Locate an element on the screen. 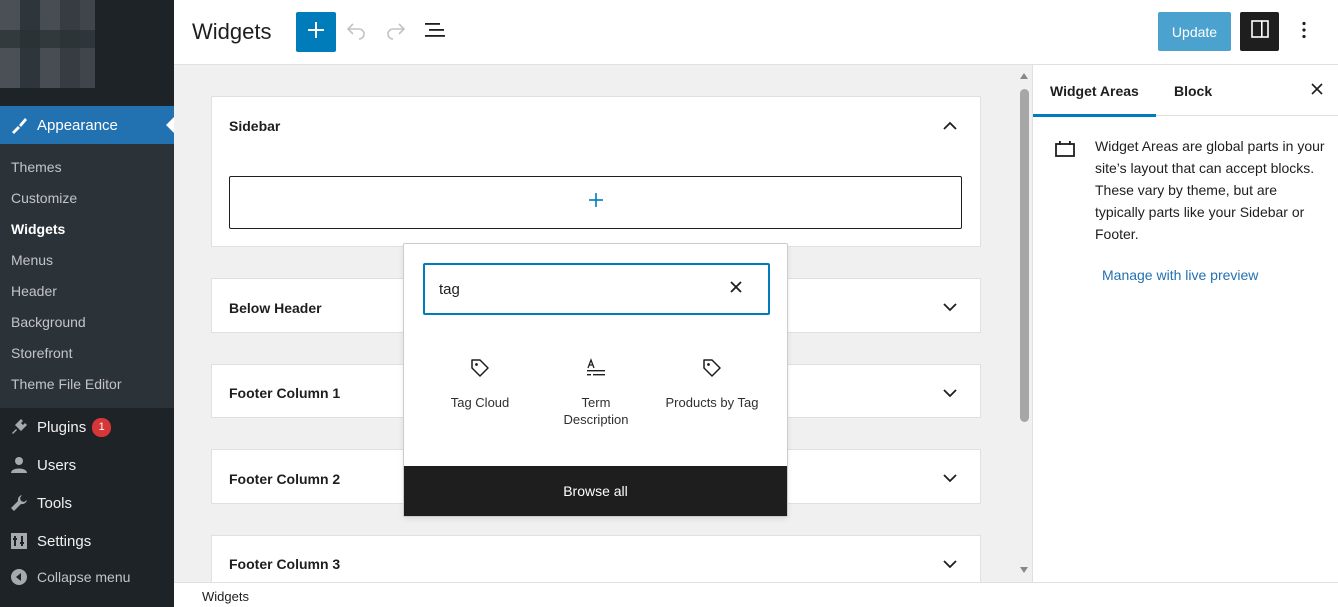 The width and height of the screenshot is (1338, 607). options-menu-button is located at coordinates (1304, 32).